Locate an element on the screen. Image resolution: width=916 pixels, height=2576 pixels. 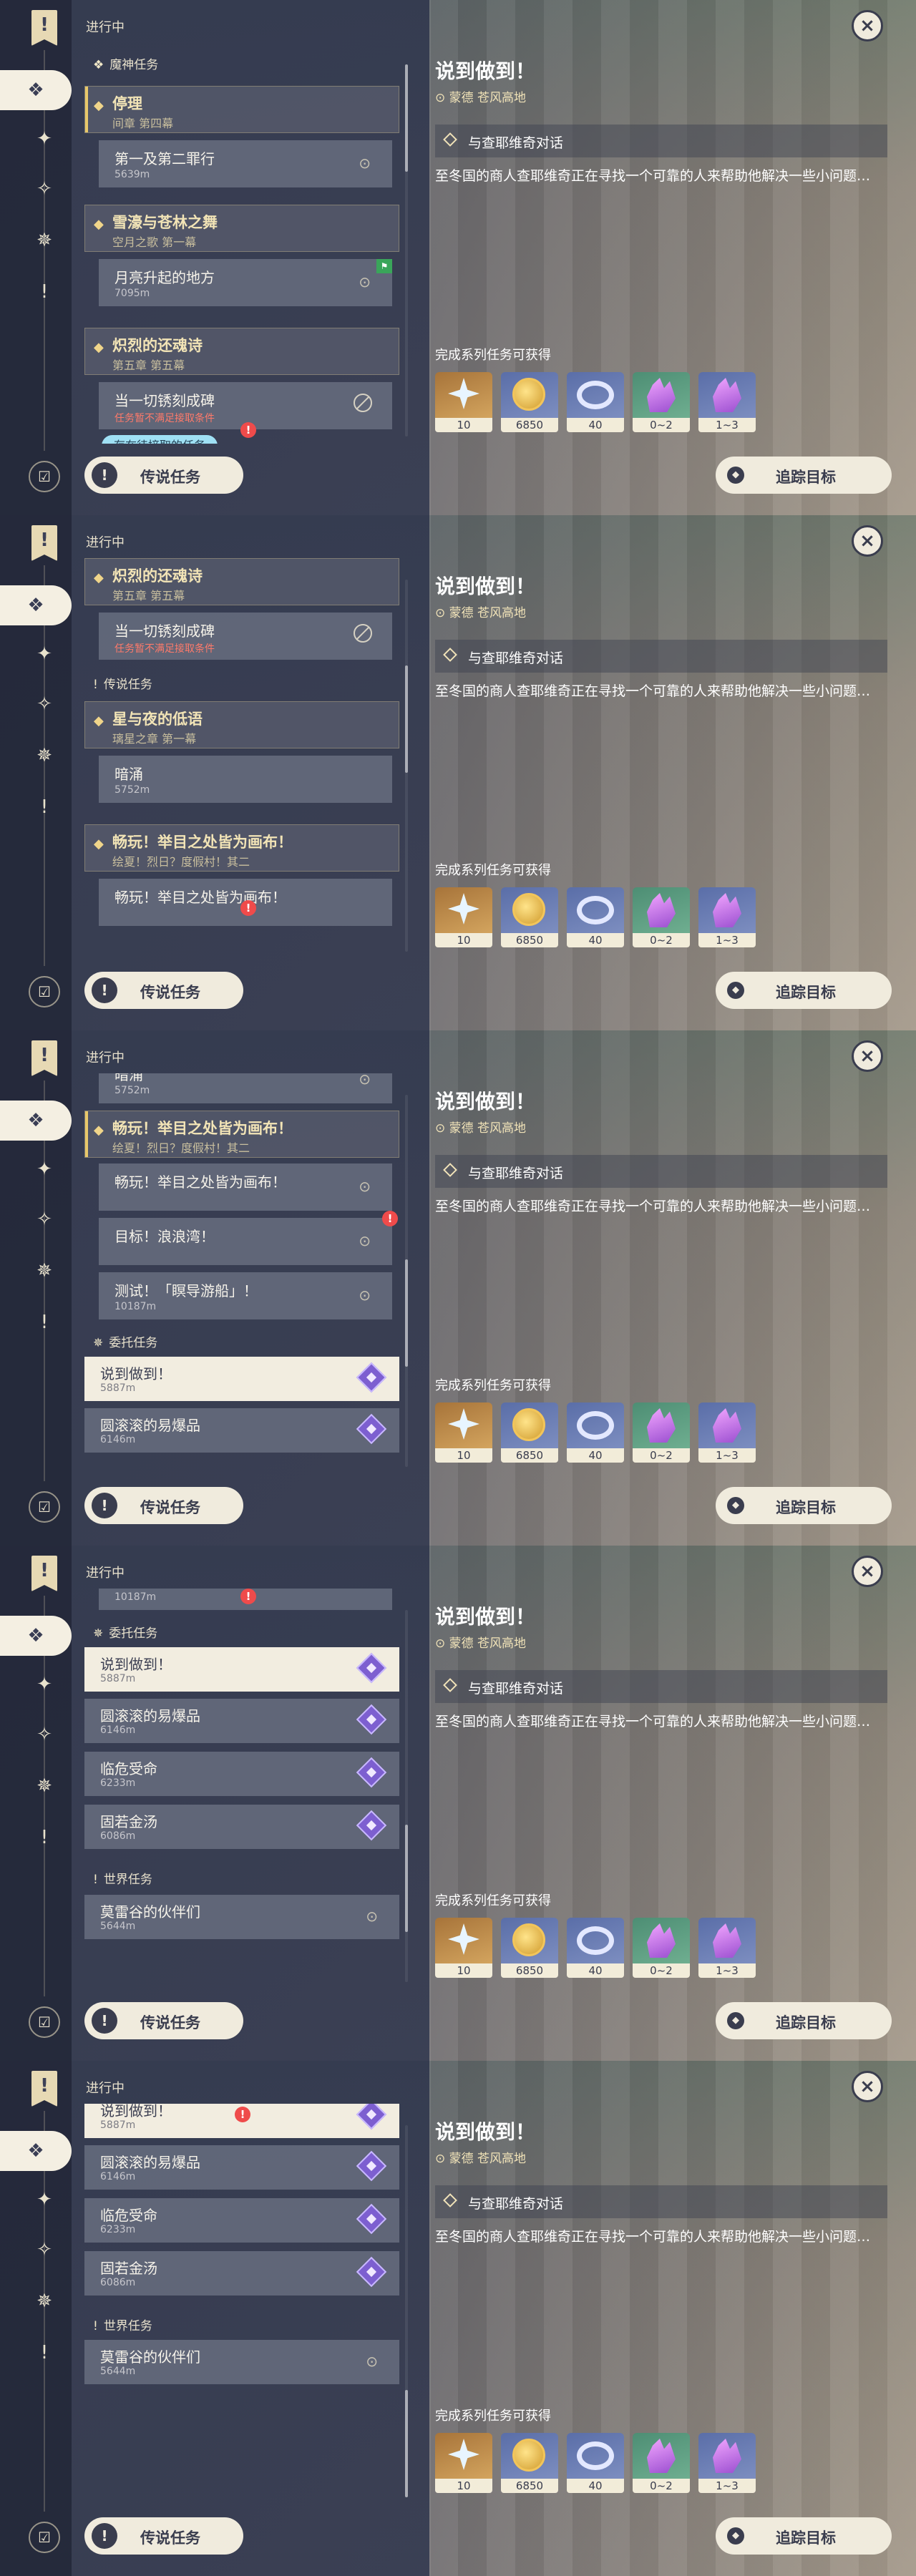
world-quest-morei: 莫雷谷的伙伴们 5644m ⊙ is located at coordinates (241, 1917).